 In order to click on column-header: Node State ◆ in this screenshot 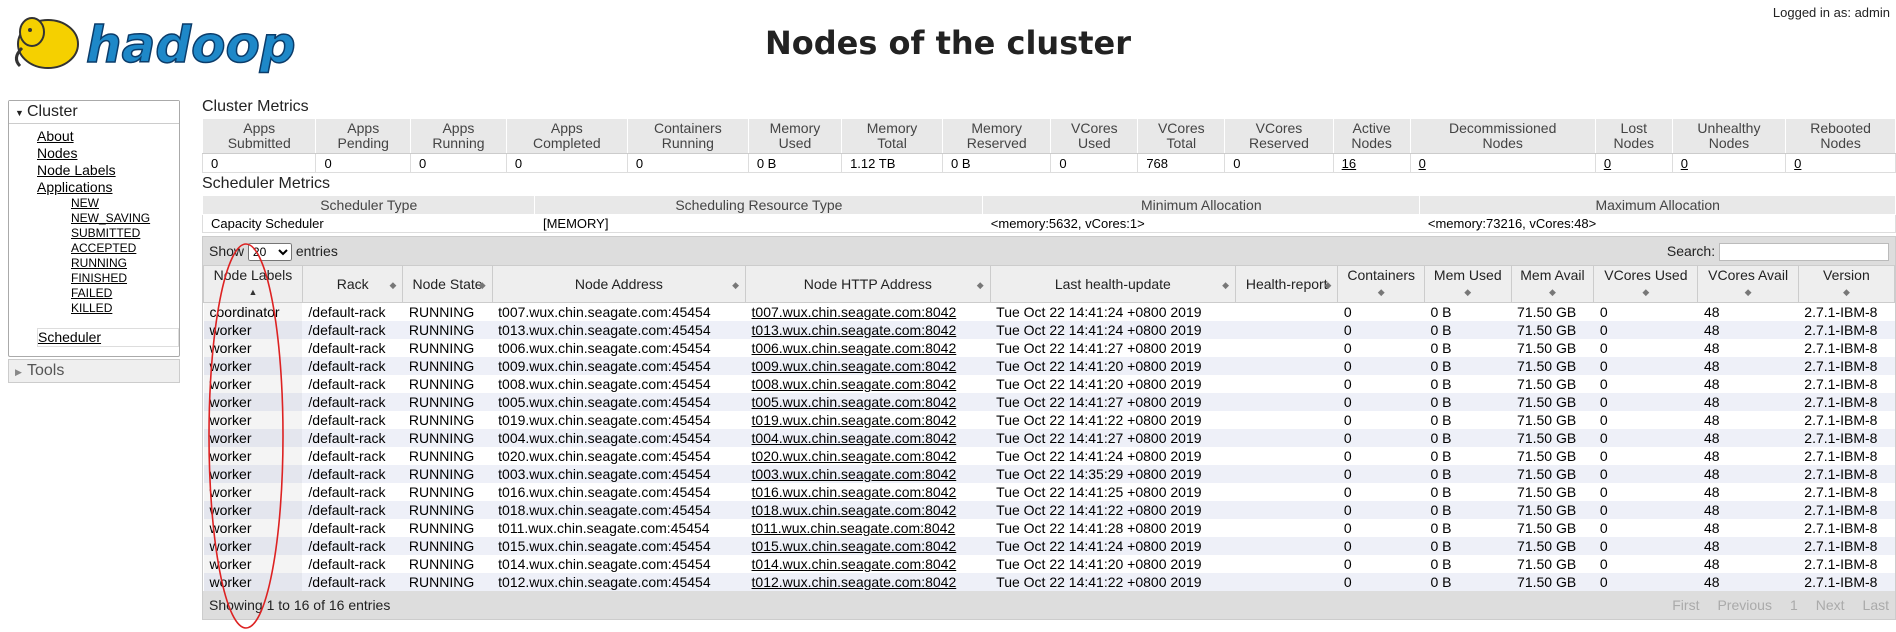, I will do `click(447, 284)`.